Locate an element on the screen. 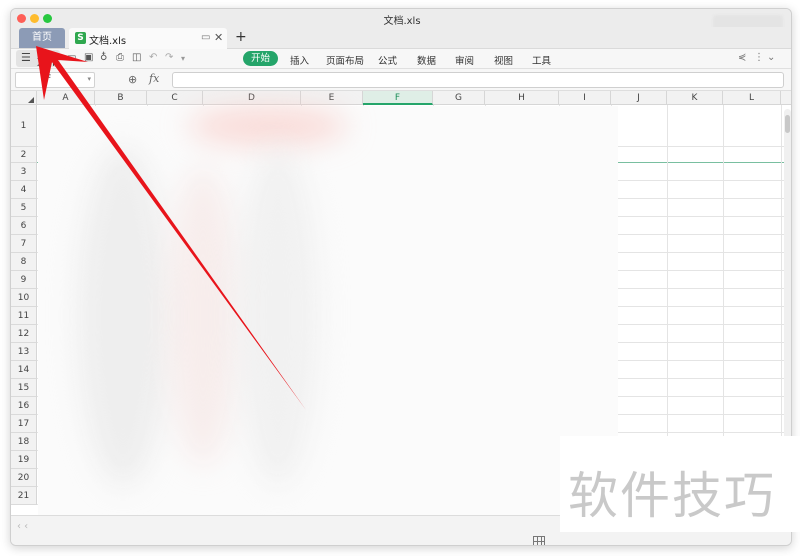 The width and height of the screenshot is (800, 556). row-header-14: 14 is located at coordinates (24, 370).